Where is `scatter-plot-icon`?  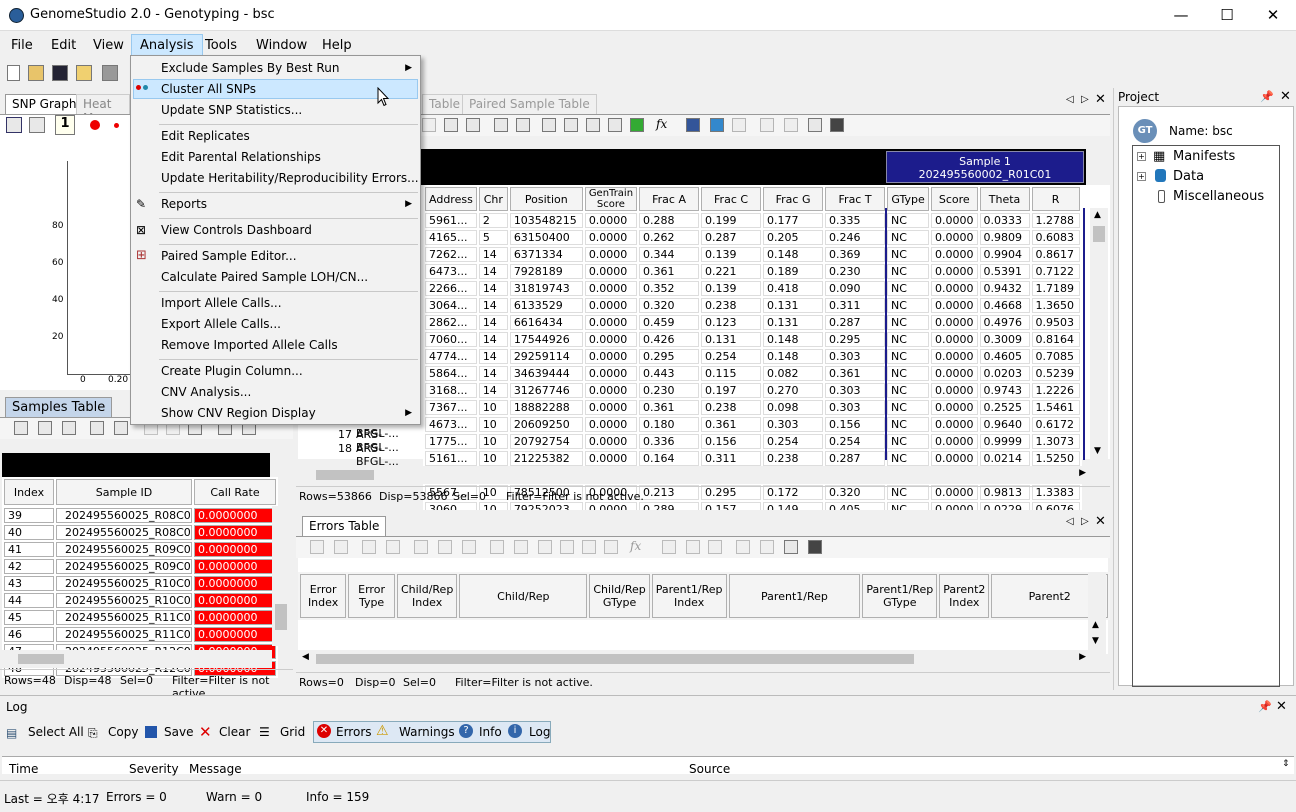
scatter-plot-icon is located at coordinates (14, 125).